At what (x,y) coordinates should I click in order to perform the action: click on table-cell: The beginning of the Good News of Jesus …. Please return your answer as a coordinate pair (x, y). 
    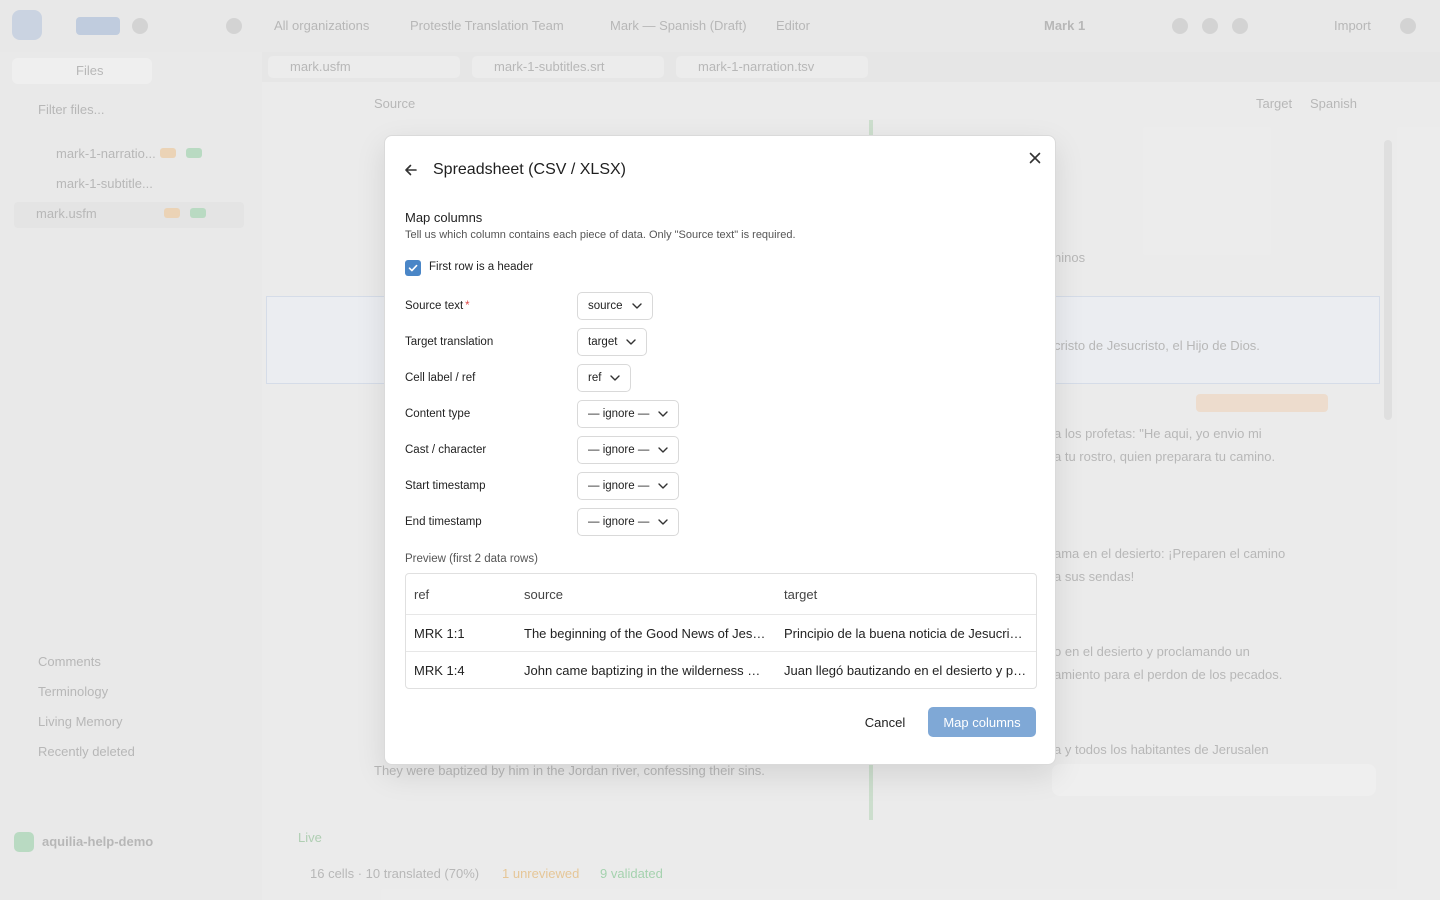
    Looking at the image, I should click on (645, 633).